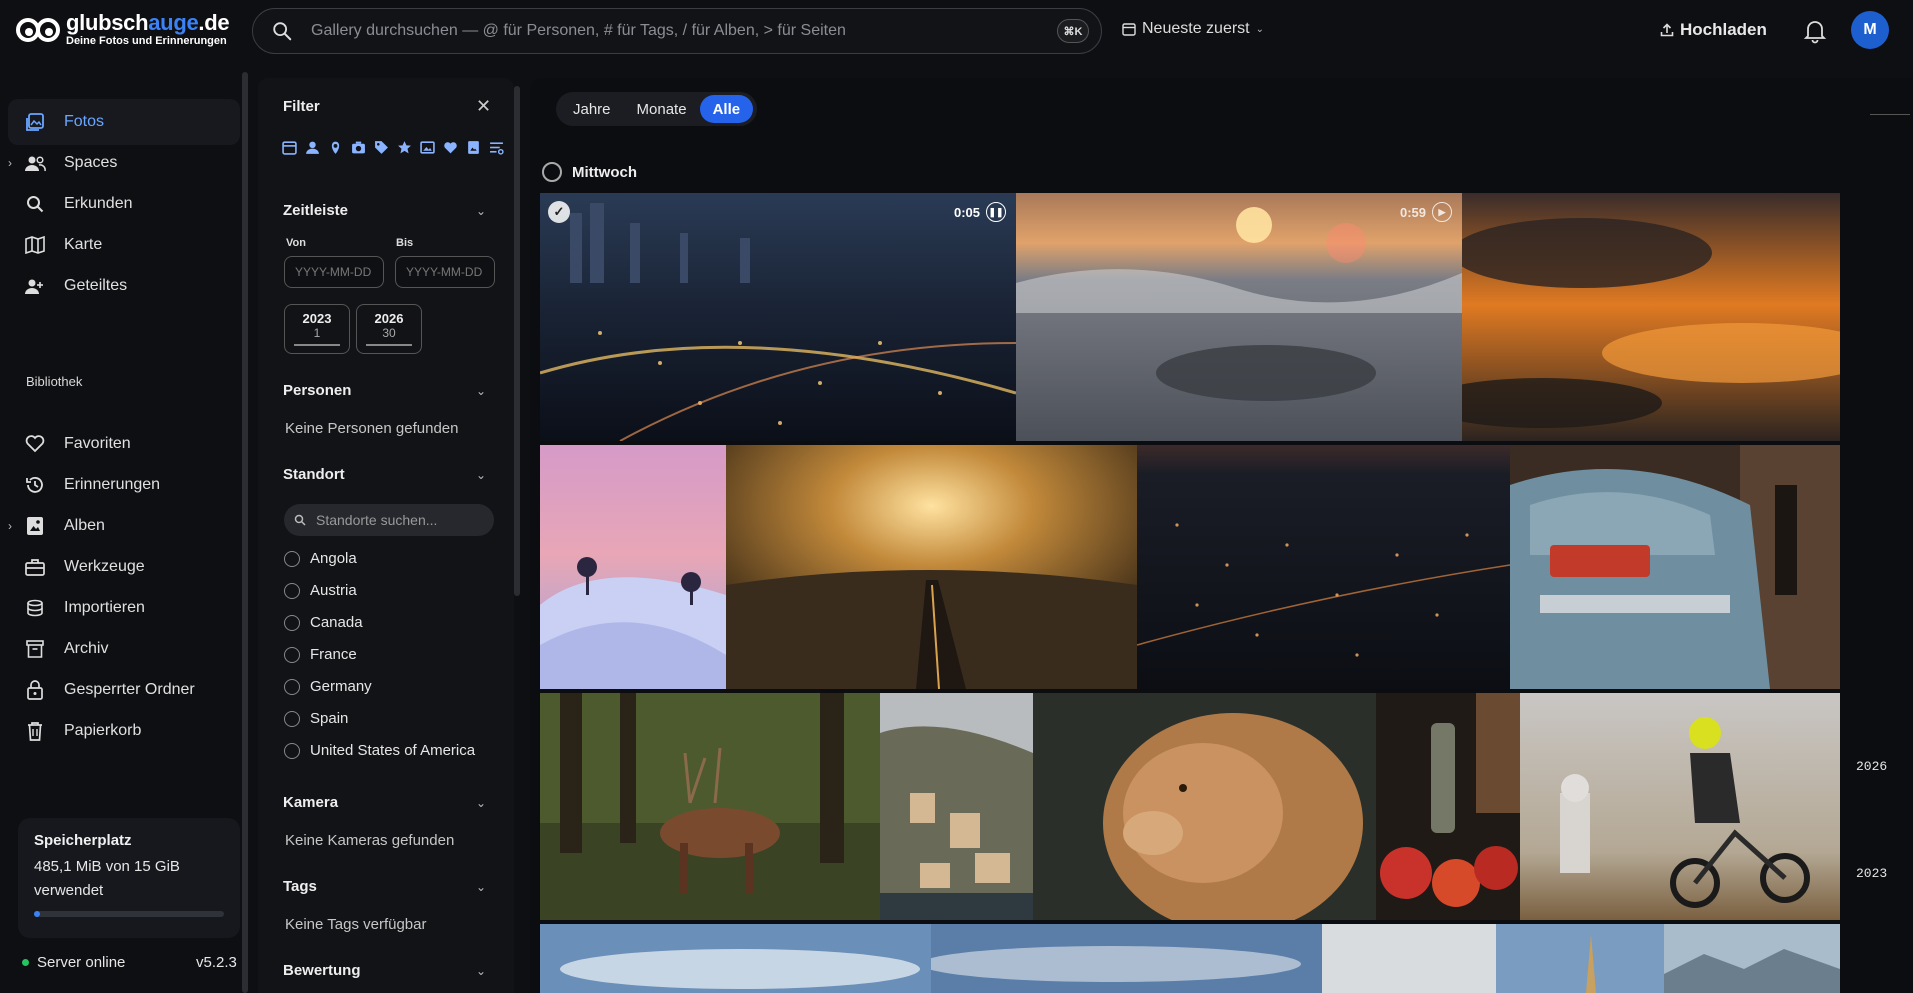 This screenshot has width=1913, height=993. I want to click on date-to-input, so click(445, 272).